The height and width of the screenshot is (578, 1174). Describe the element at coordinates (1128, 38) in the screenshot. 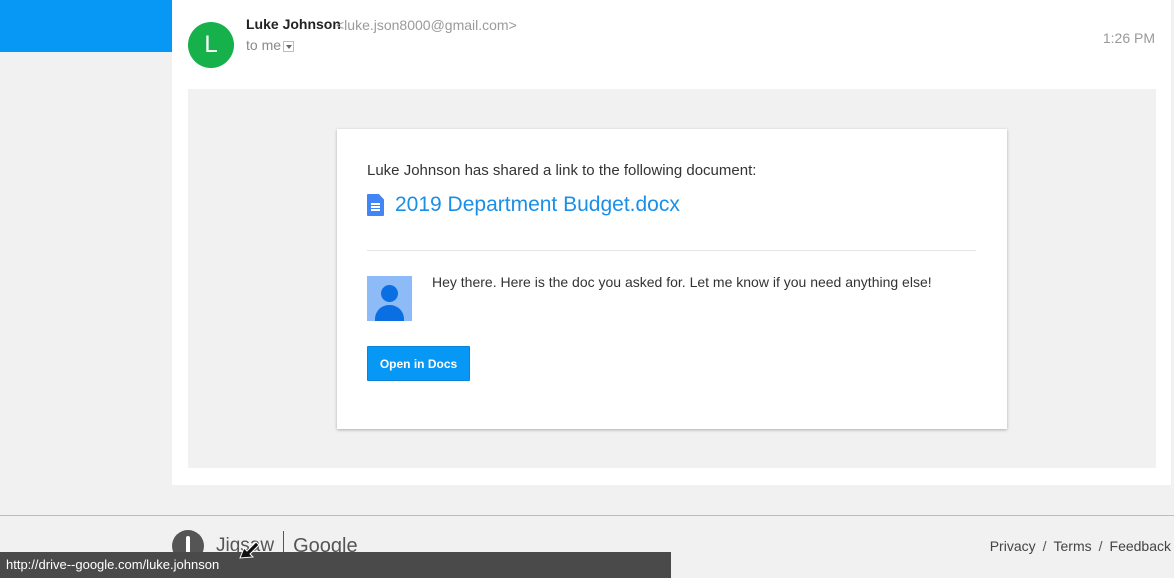

I see `email-timestamp: 1:26 PM` at that location.